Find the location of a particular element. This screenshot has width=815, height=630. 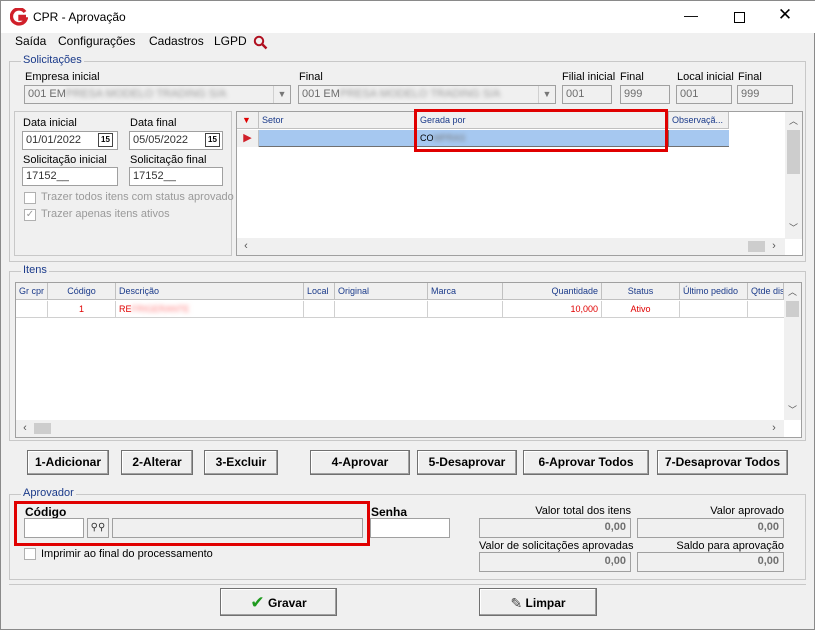

col-gr-cpr: Gr cpr is located at coordinates (32, 291).